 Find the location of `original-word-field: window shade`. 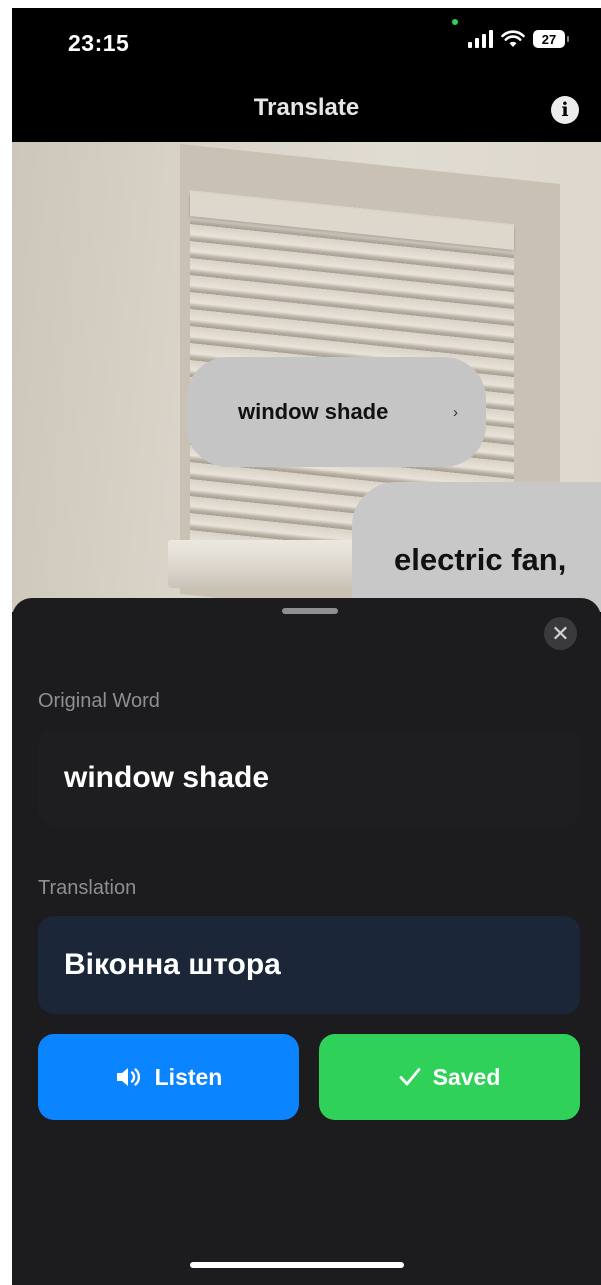

original-word-field: window shade is located at coordinates (309, 778).